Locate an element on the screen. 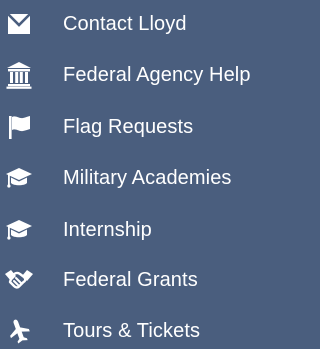  menu-item-internship: Internship is located at coordinates (144, 230).